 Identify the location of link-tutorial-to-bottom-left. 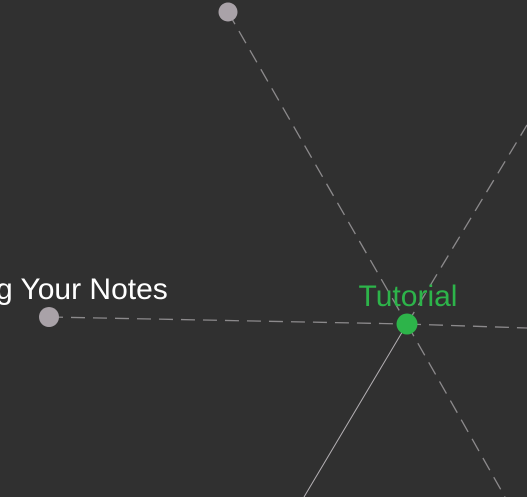
(355, 410).